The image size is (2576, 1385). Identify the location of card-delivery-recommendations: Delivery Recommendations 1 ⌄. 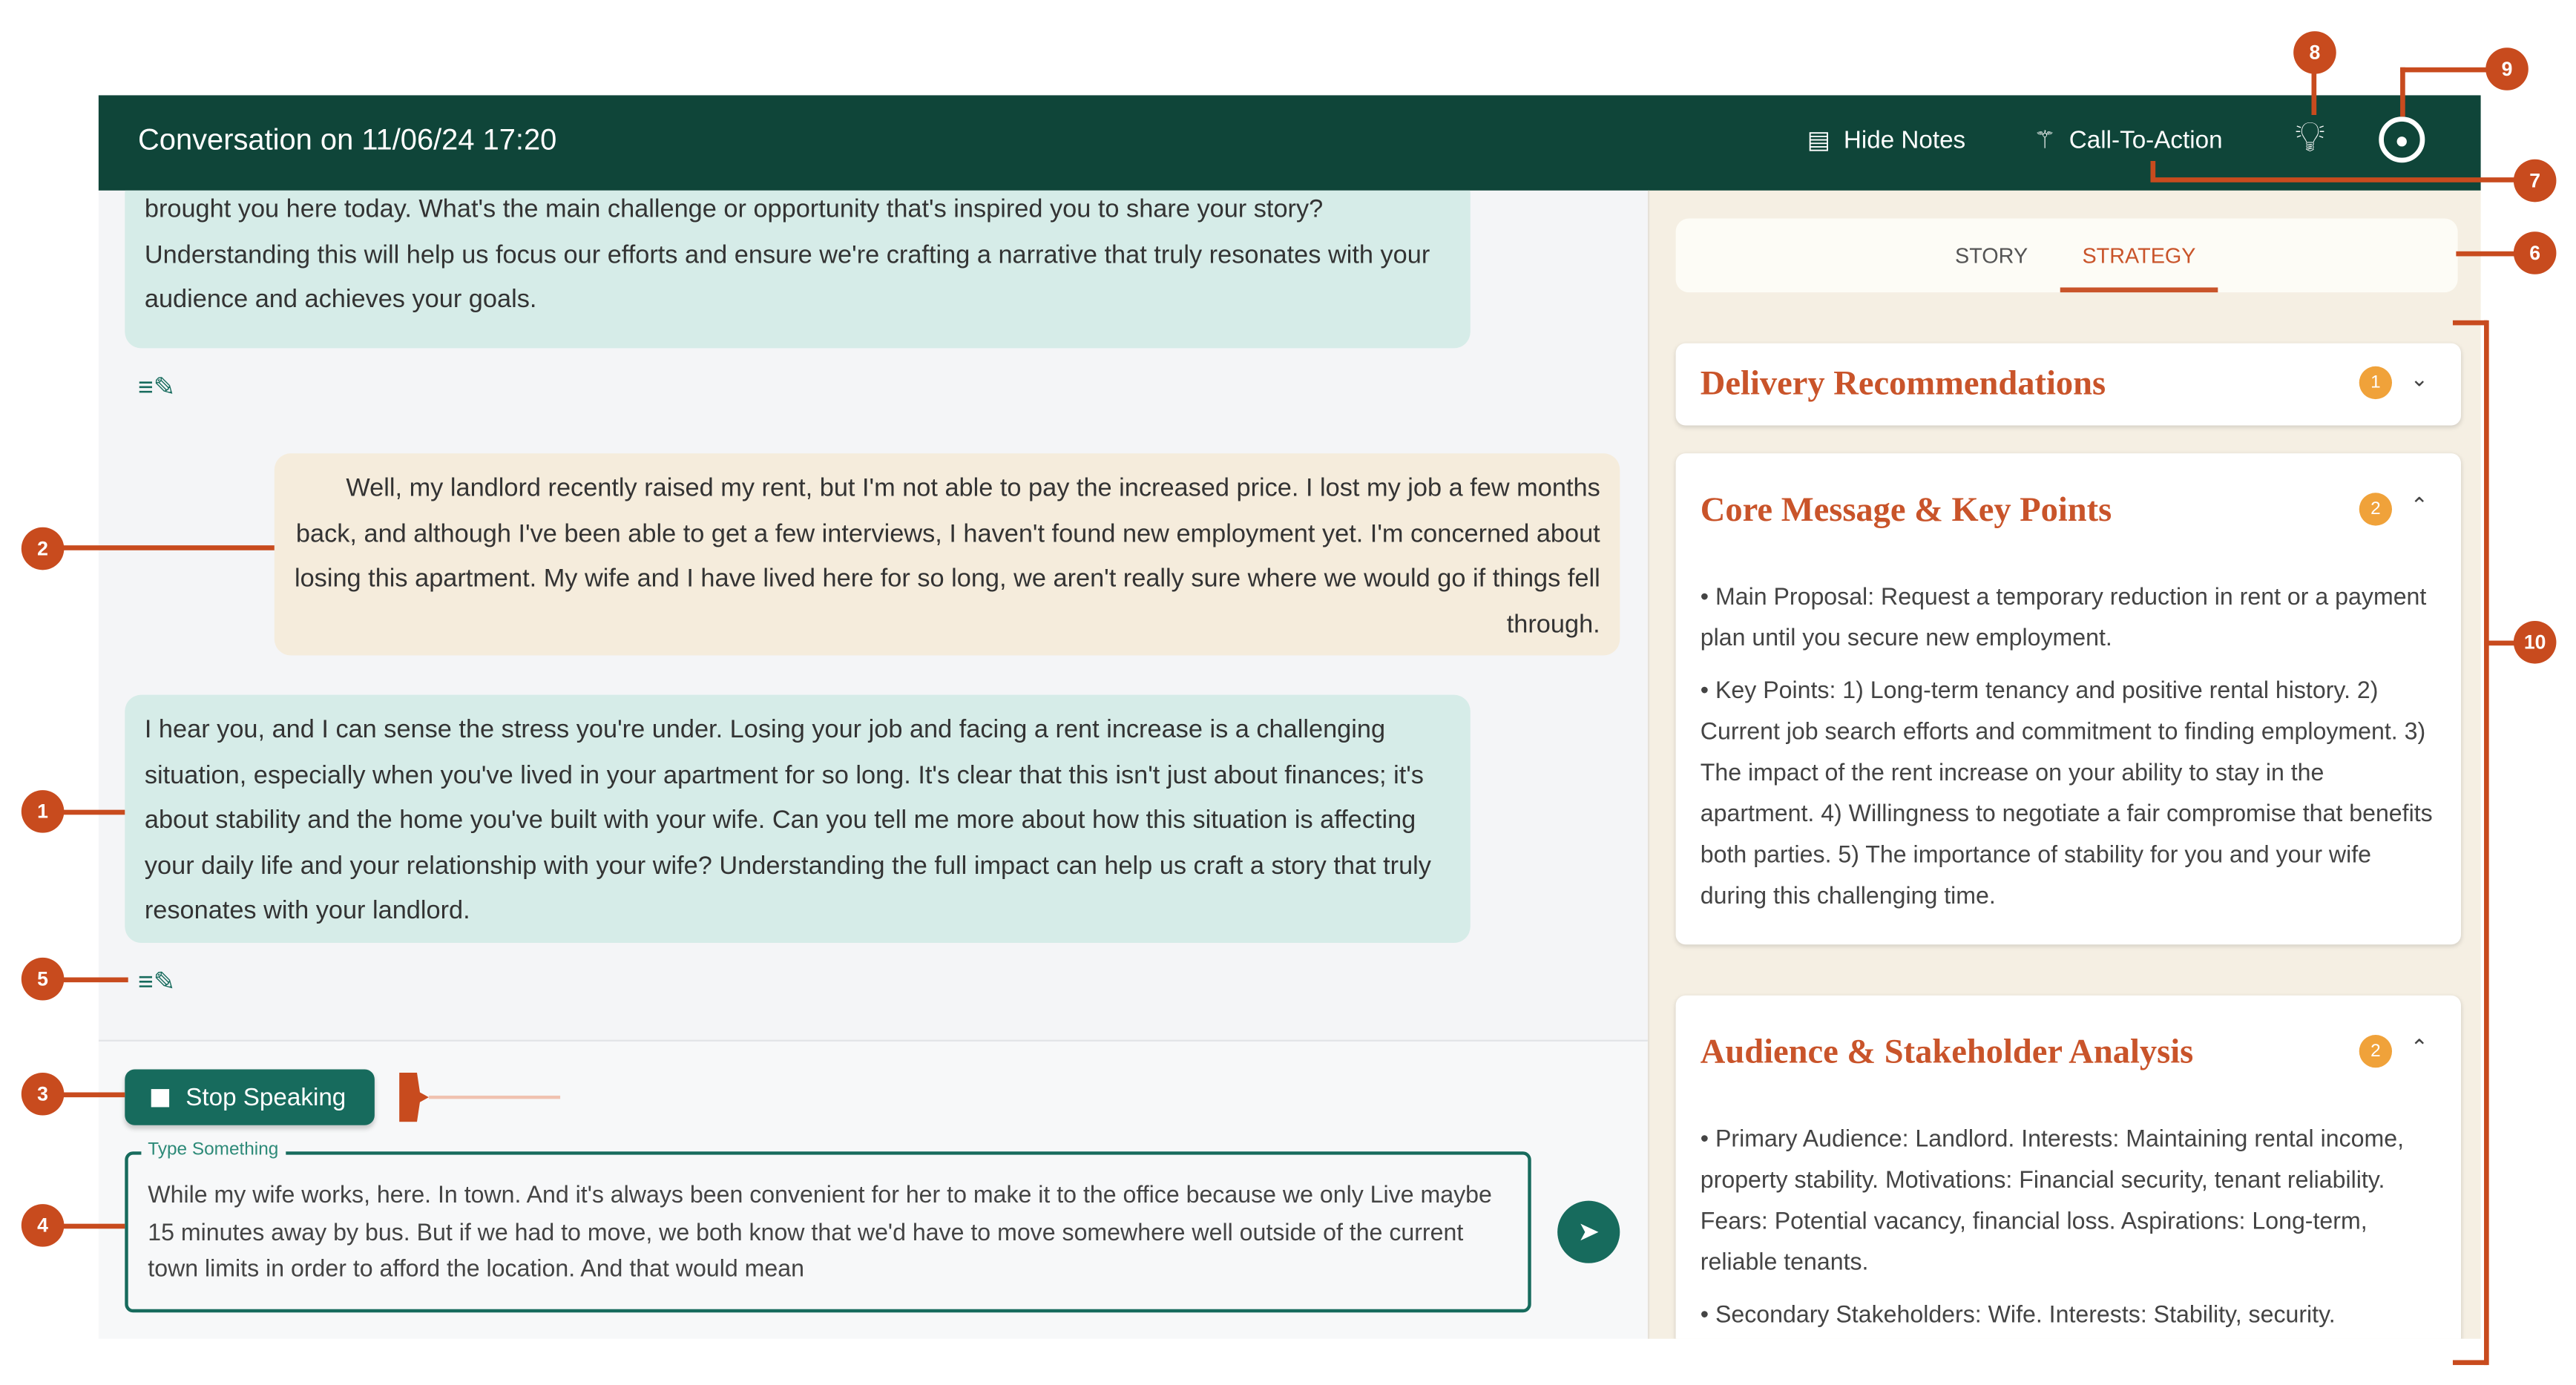
(2068, 385).